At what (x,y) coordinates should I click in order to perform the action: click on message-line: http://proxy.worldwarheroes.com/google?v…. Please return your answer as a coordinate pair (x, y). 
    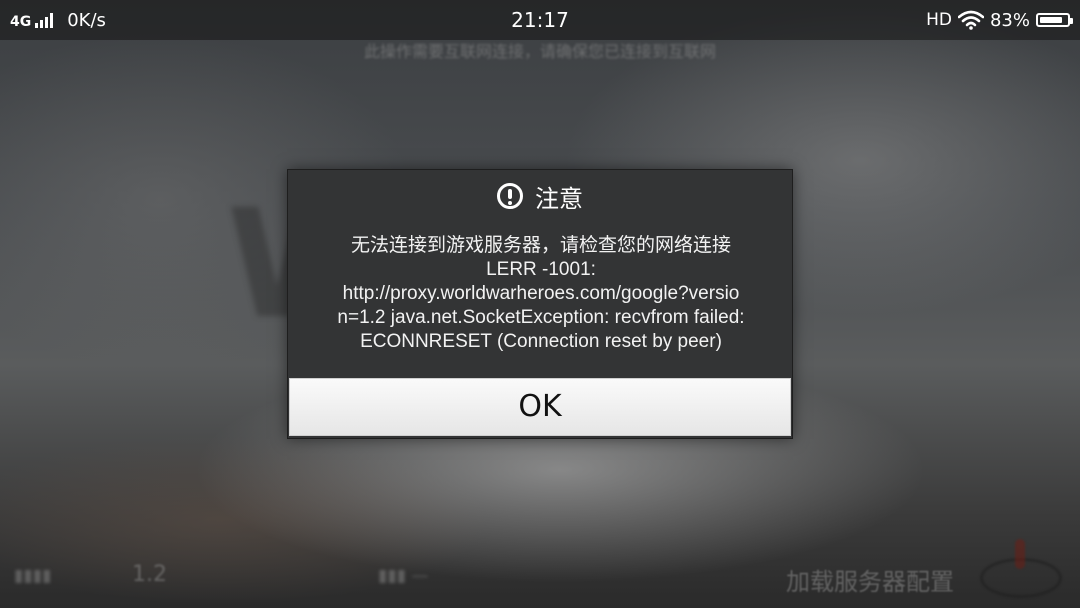
    Looking at the image, I should click on (541, 293).